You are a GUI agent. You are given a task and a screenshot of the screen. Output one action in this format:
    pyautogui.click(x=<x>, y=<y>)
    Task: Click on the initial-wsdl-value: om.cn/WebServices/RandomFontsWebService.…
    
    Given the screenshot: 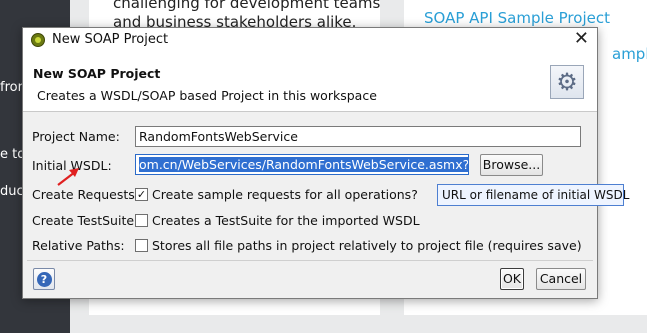 What is the action you would take?
    pyautogui.click(x=303, y=164)
    